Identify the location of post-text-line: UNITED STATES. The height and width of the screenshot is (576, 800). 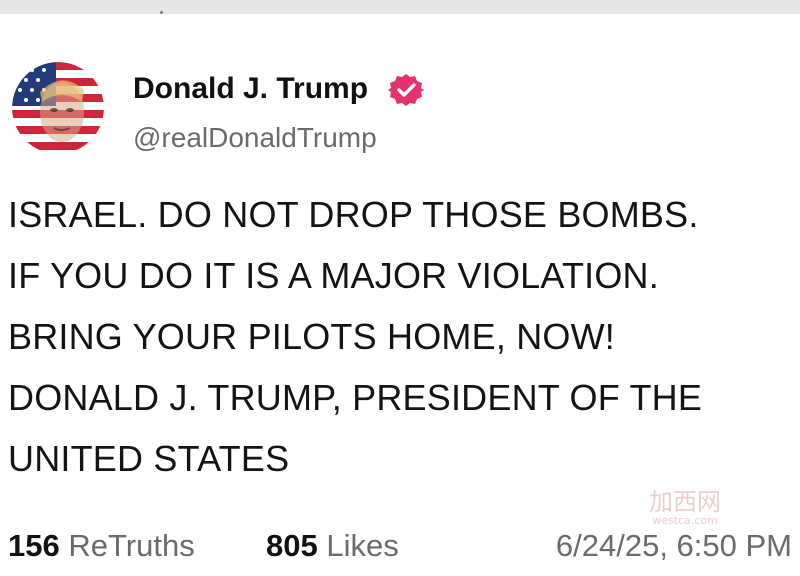
(149, 458).